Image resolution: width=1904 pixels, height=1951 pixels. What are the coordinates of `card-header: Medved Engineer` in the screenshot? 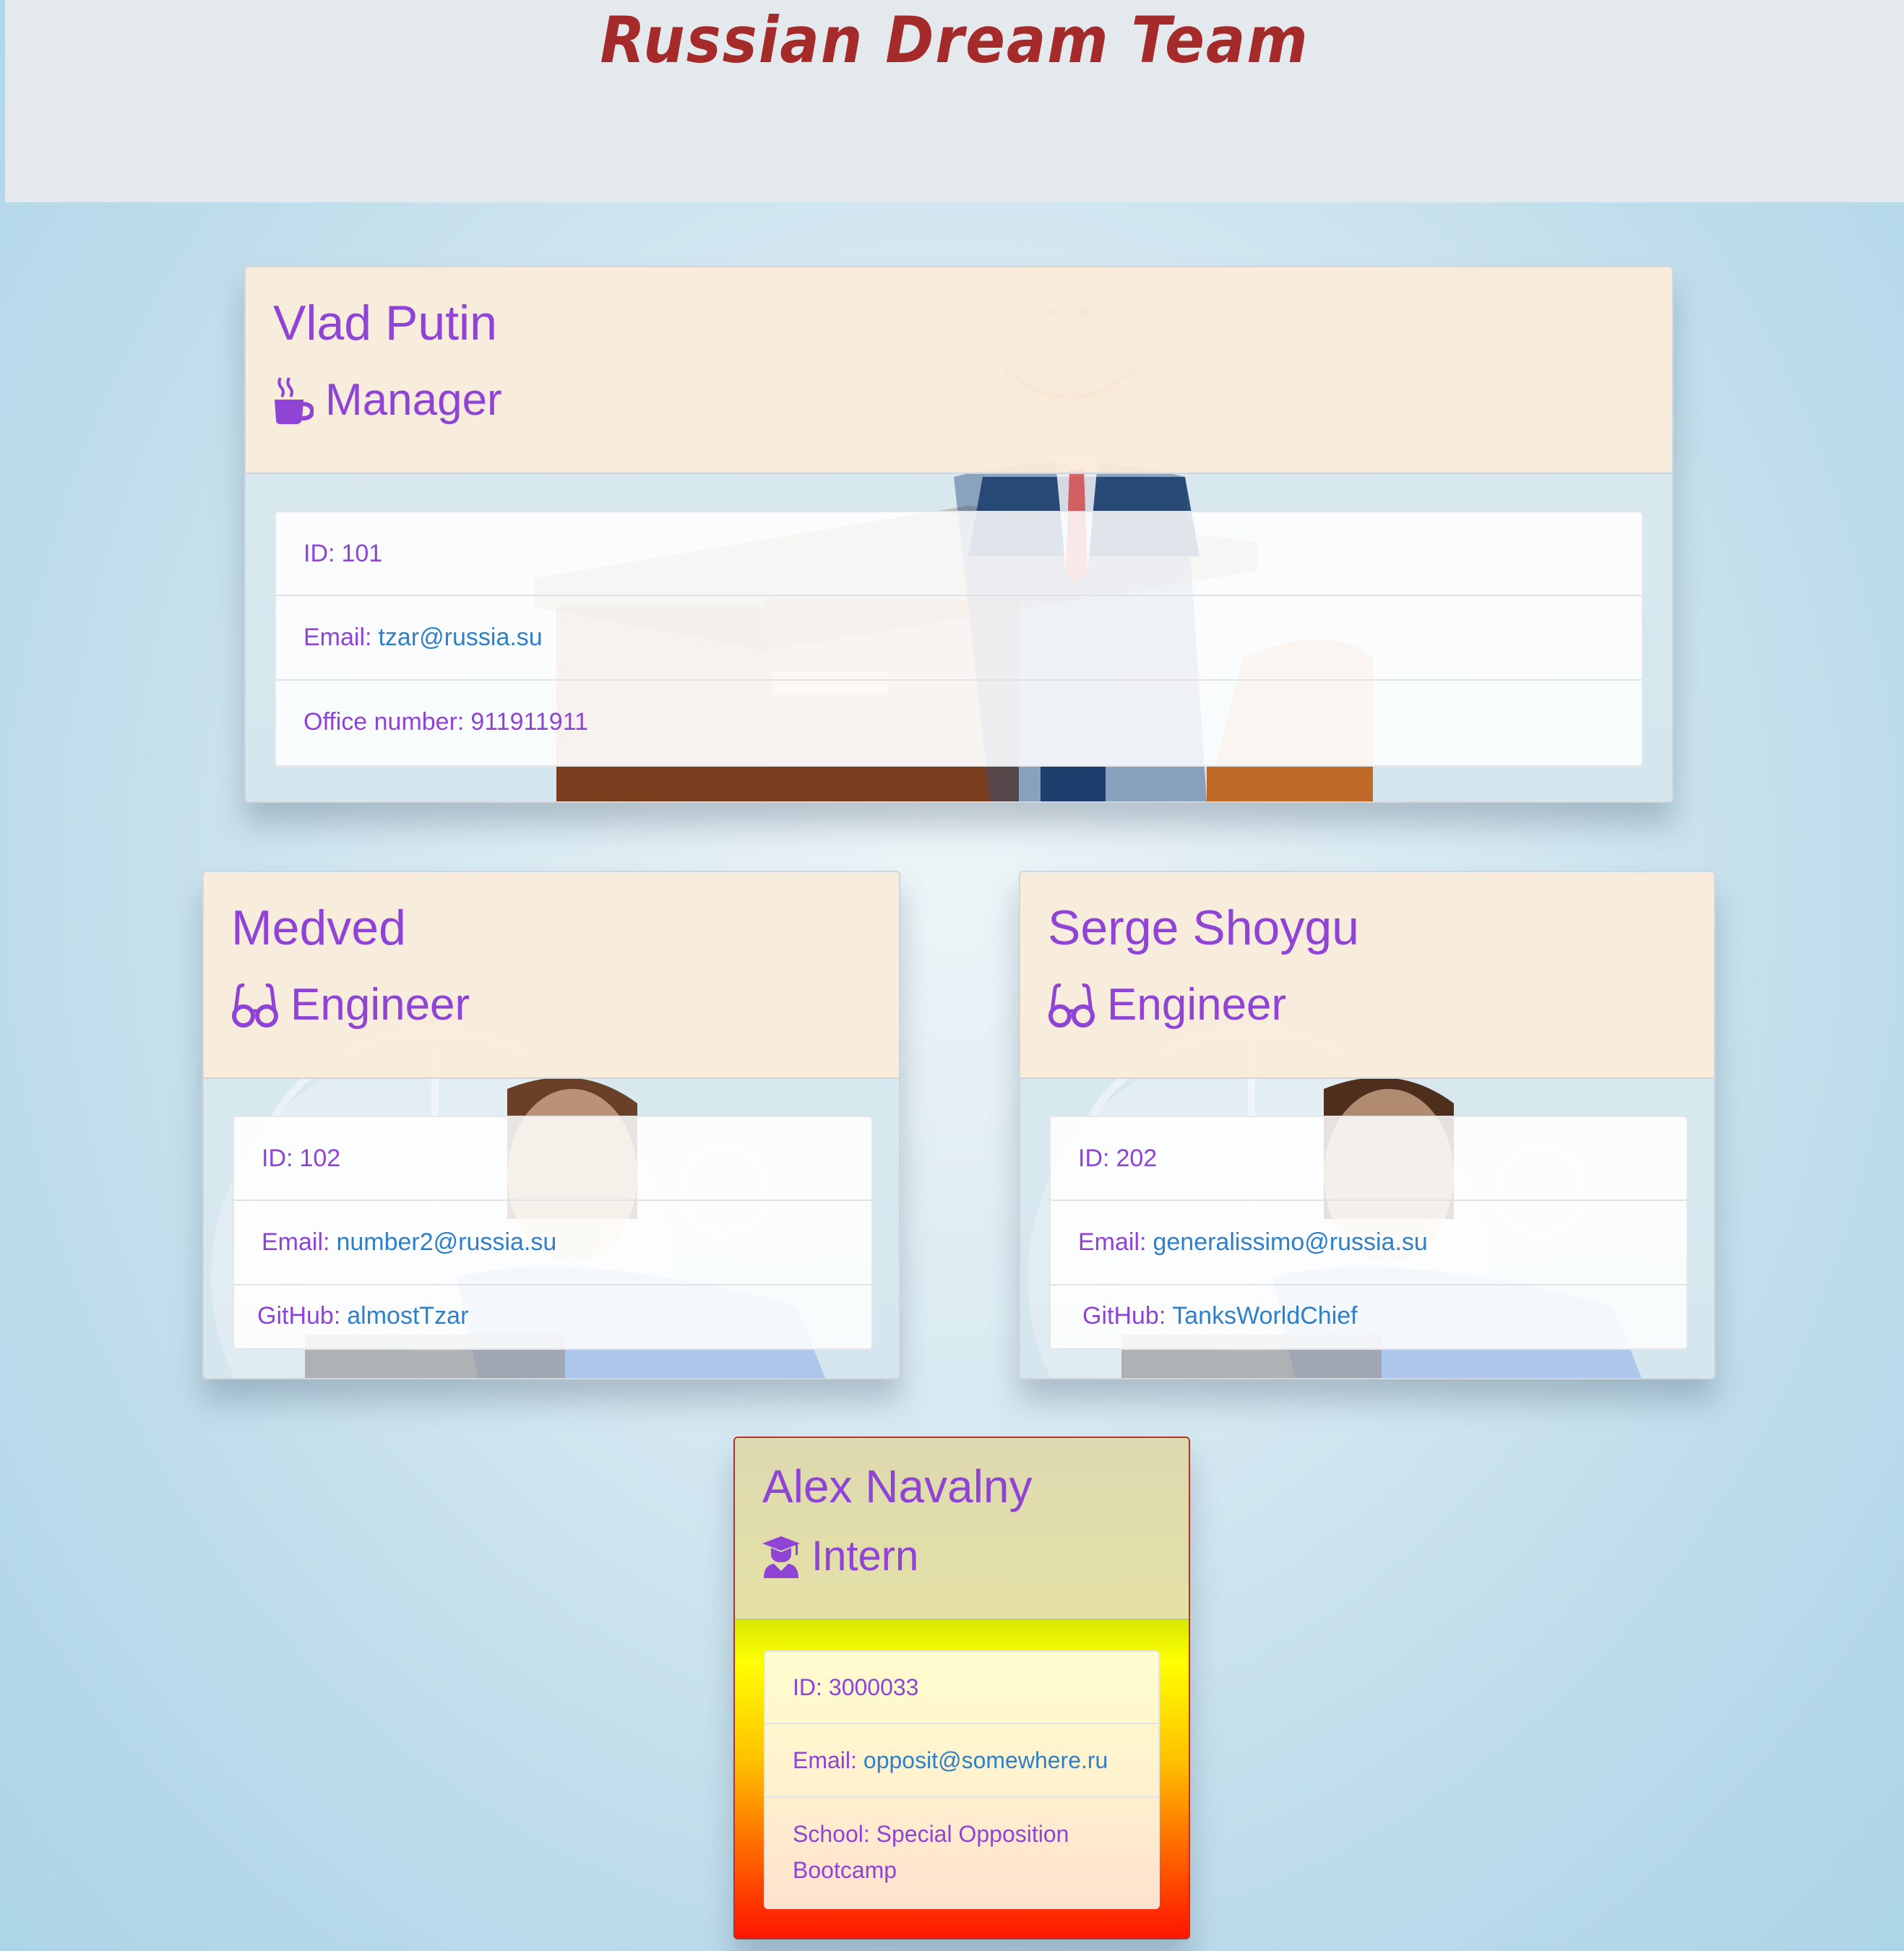 It's located at (551, 975).